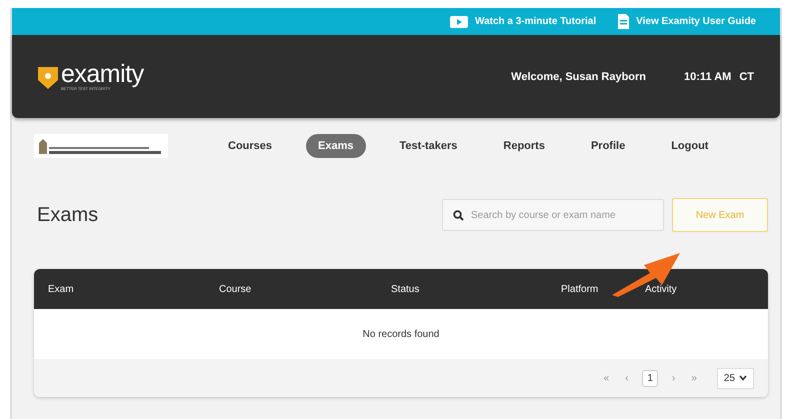  Describe the element at coordinates (646, 274) in the screenshot. I see `pointer-arrow` at that location.